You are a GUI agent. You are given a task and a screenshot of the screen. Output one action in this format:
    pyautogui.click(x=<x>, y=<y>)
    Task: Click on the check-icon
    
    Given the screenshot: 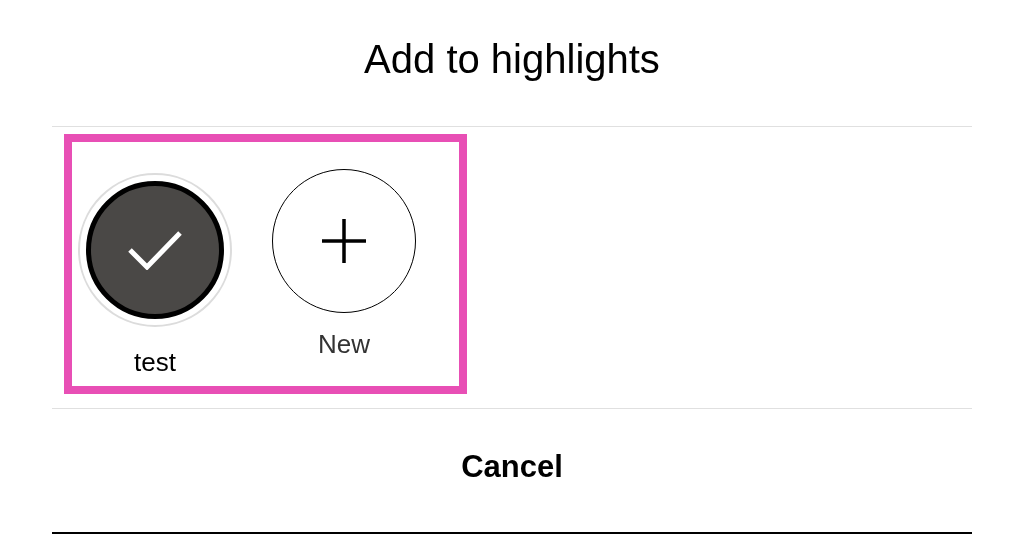 What is the action you would take?
    pyautogui.click(x=155, y=250)
    